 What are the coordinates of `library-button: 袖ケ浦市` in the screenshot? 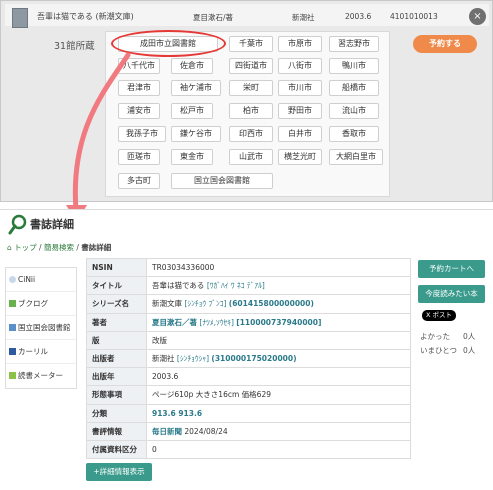 It's located at (196, 88).